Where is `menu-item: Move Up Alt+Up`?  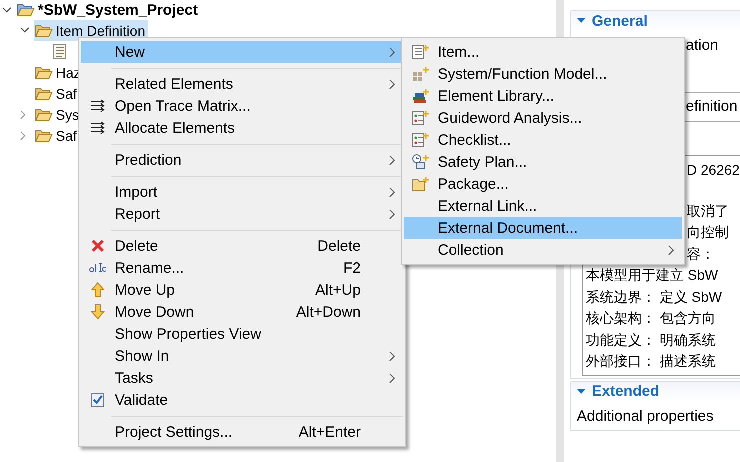
menu-item: Move Up Alt+Up is located at coordinates (242, 290).